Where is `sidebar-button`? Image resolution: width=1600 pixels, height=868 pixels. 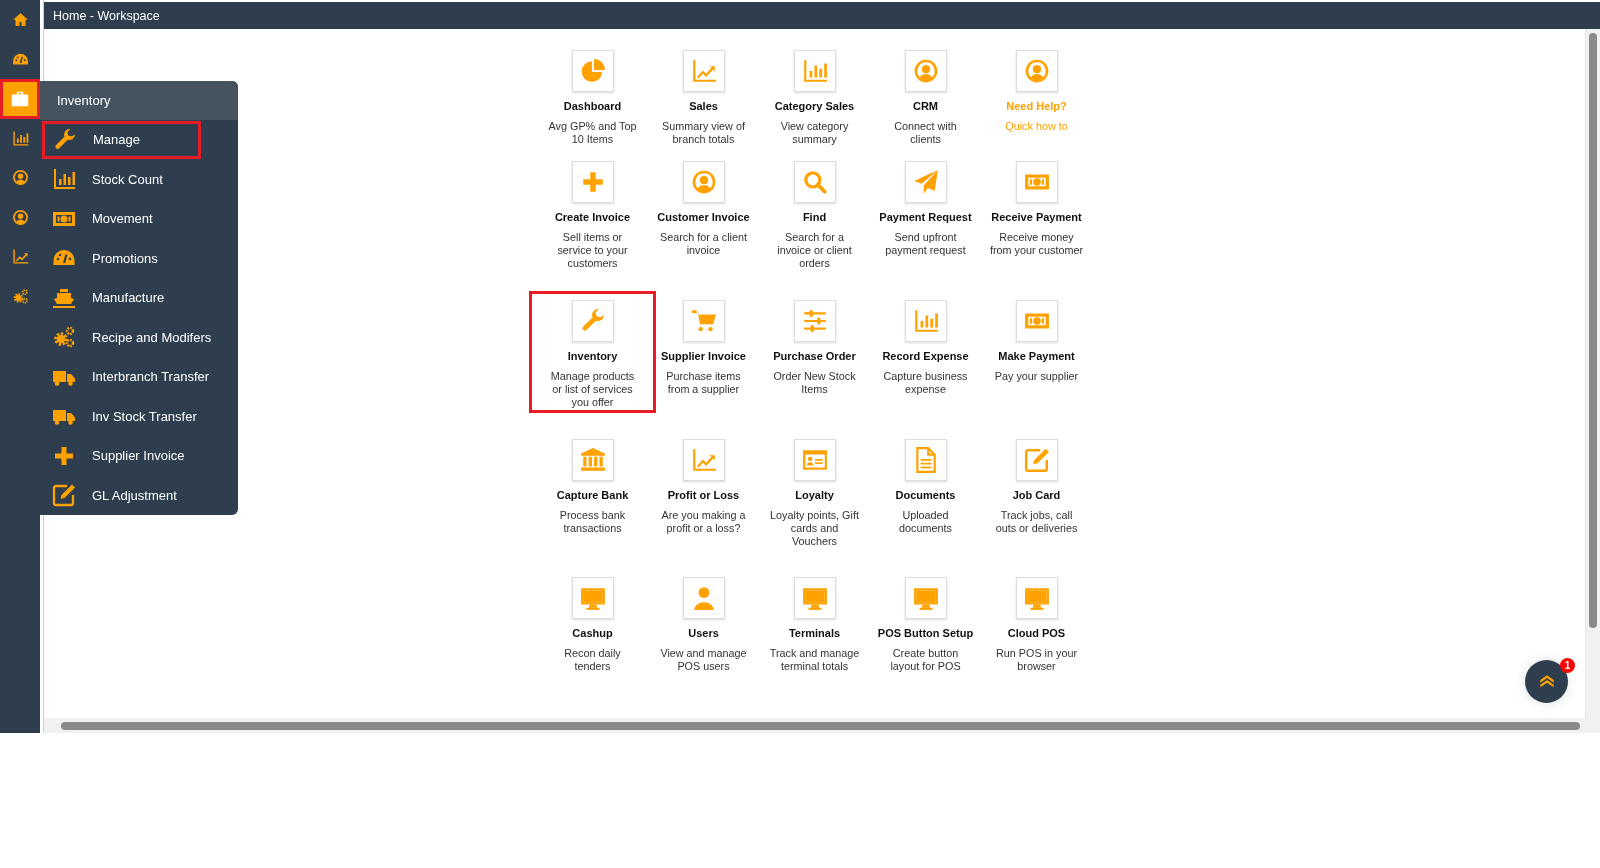 sidebar-button is located at coordinates (20, 99).